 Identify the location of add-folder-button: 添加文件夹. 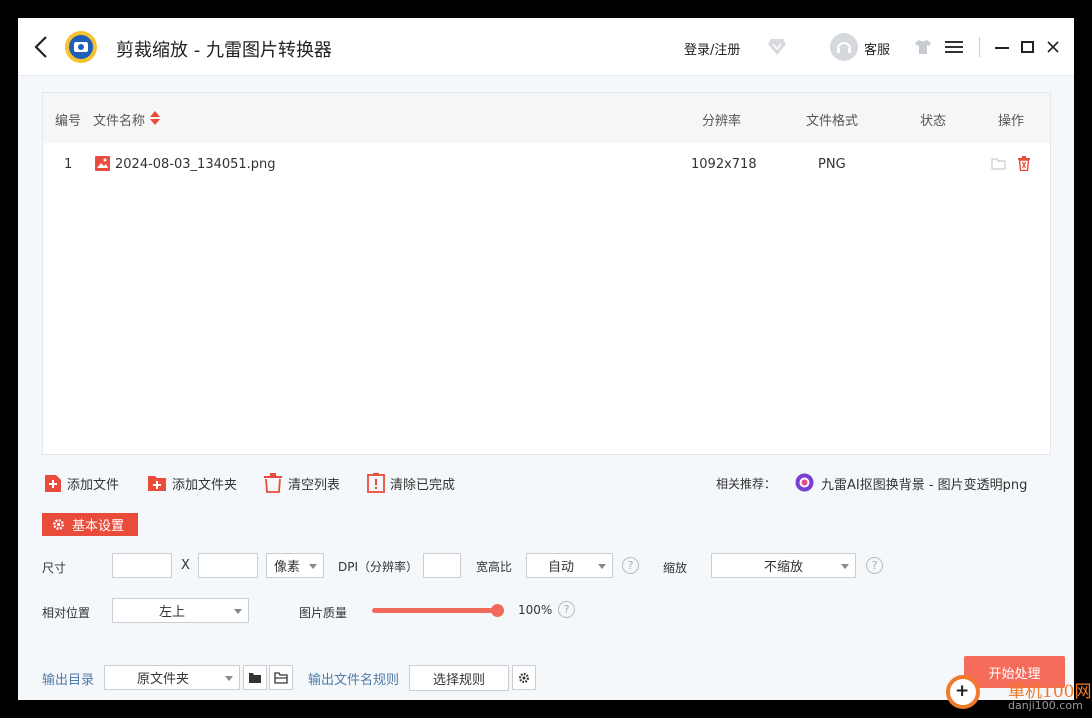
(192, 483).